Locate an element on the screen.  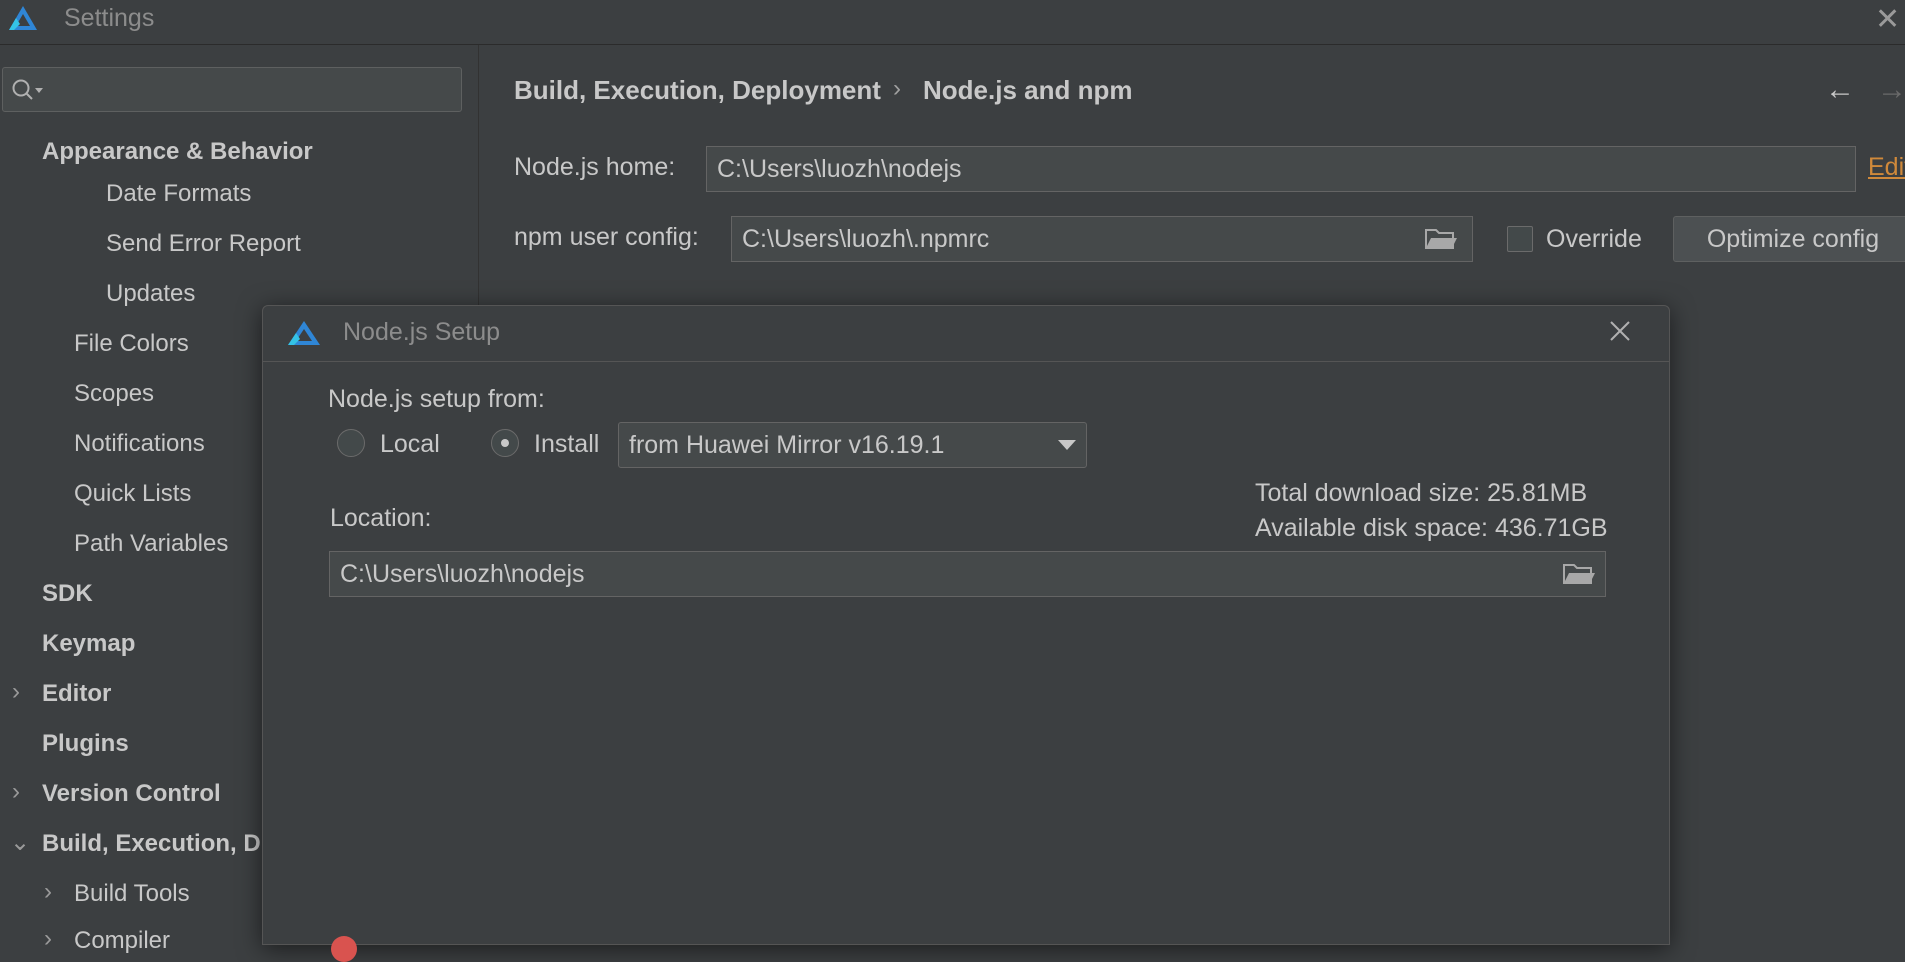
sidebar-item-scopes: Scopes is located at coordinates (114, 394).